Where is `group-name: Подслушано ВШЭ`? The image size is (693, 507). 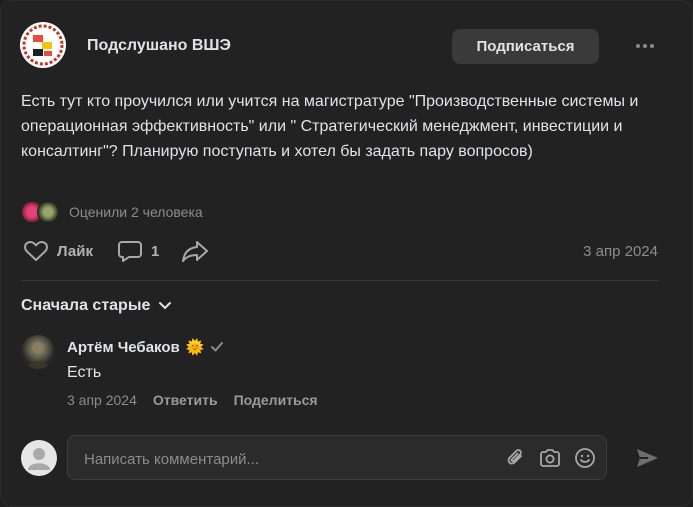 group-name: Подслушано ВШЭ is located at coordinates (159, 46).